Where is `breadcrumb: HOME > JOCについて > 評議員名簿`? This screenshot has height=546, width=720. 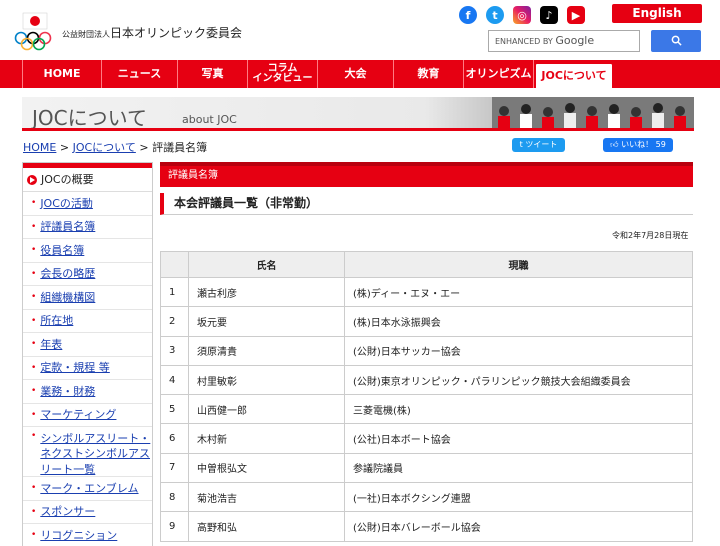 breadcrumb: HOME > JOCについて > 評議員名簿 is located at coordinates (115, 147).